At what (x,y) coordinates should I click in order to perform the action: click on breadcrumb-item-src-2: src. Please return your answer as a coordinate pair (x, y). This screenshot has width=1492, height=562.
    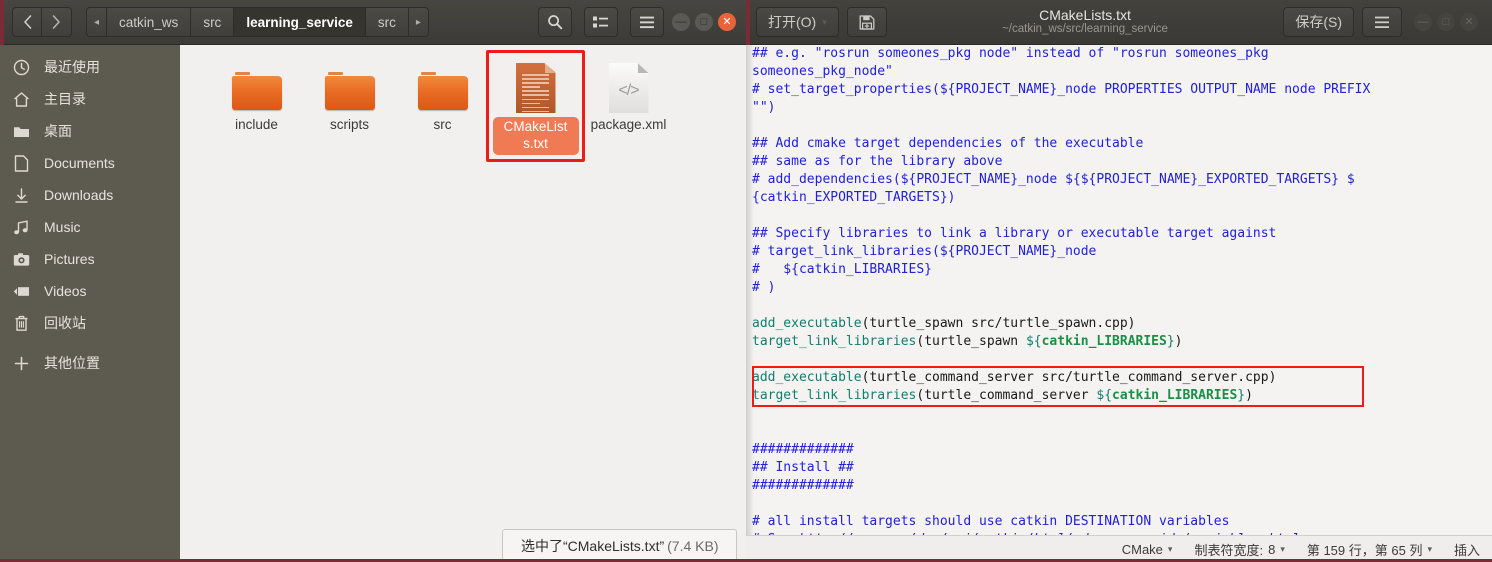
    Looking at the image, I should click on (387, 22).